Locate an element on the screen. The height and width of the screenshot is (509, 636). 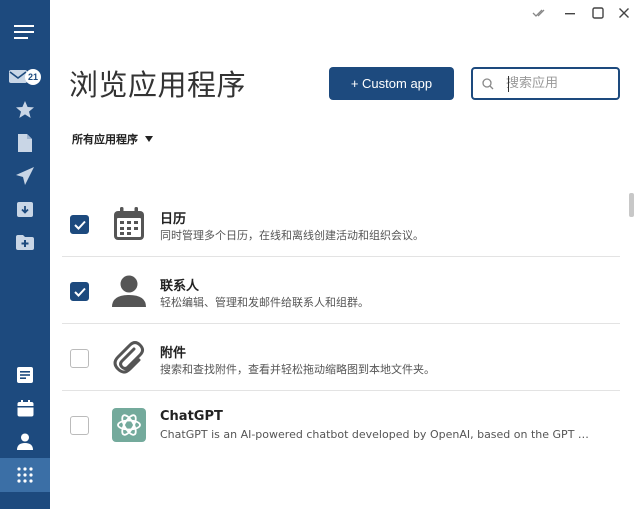
sidebar-item-archive is located at coordinates (25, 209).